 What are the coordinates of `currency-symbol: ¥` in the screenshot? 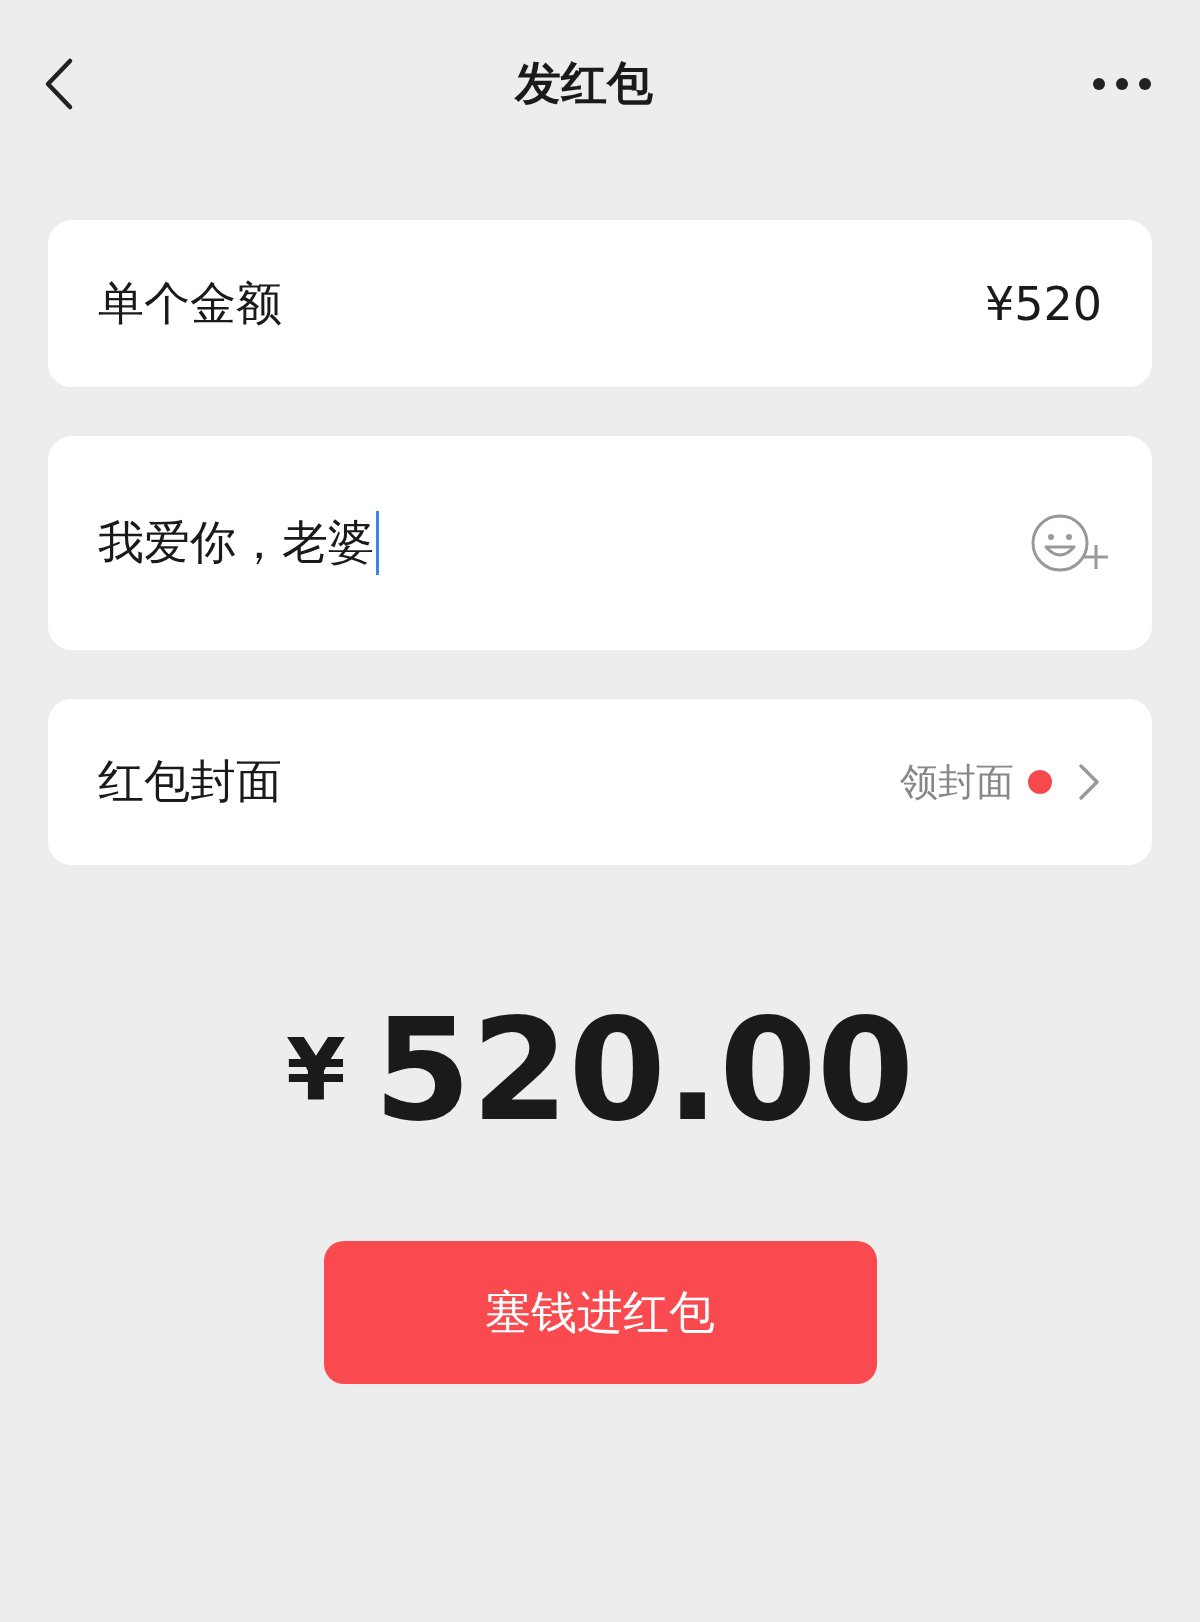 It's located at (315, 1069).